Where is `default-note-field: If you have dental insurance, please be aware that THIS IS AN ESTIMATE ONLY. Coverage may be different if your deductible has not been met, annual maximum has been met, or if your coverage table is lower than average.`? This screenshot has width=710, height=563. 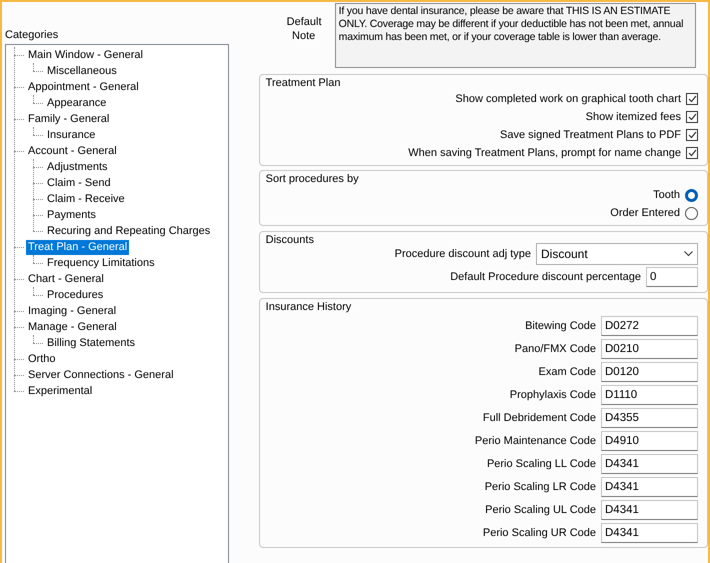
default-note-field: If you have dental insurance, please be aware that THIS IS AN ESTIMATE ONLY. Coverage may be different if your deductible has not been met, annual maximum has been met, or if your coverage table is lower than average. is located at coordinates (515, 35).